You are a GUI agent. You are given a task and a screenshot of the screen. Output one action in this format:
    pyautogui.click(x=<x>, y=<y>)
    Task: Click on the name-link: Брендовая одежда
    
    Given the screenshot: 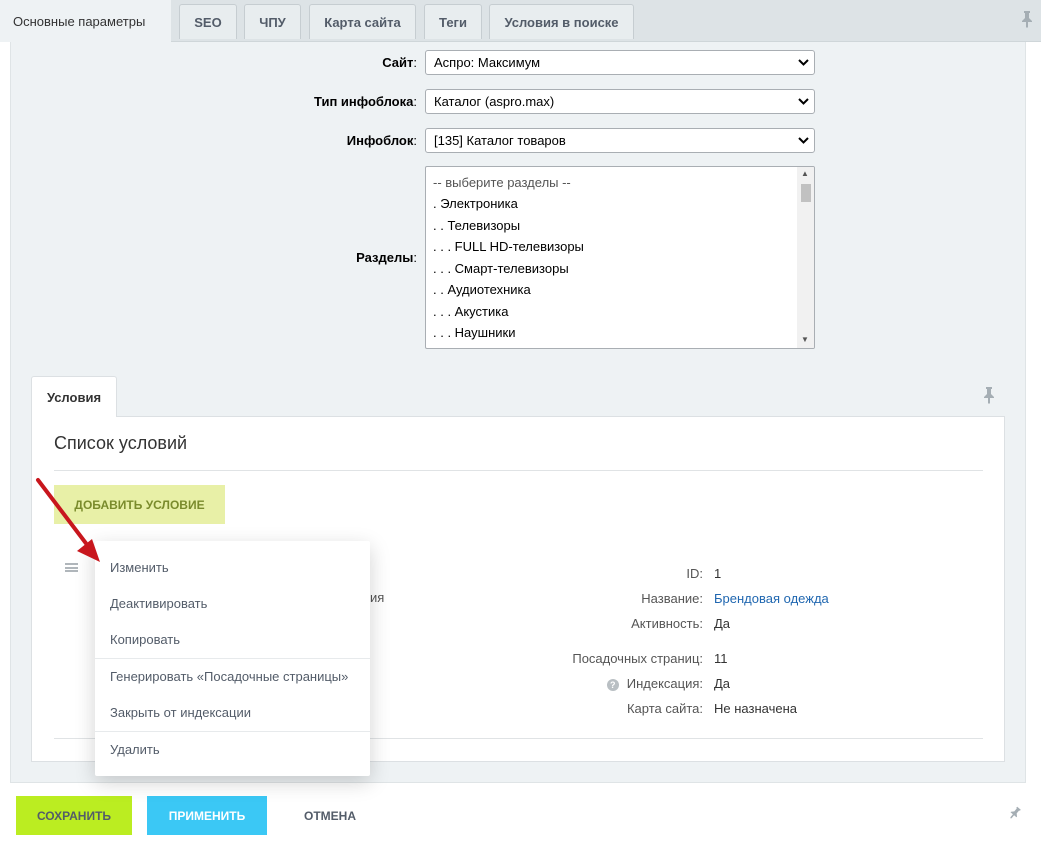 What is the action you would take?
    pyautogui.click(x=771, y=598)
    